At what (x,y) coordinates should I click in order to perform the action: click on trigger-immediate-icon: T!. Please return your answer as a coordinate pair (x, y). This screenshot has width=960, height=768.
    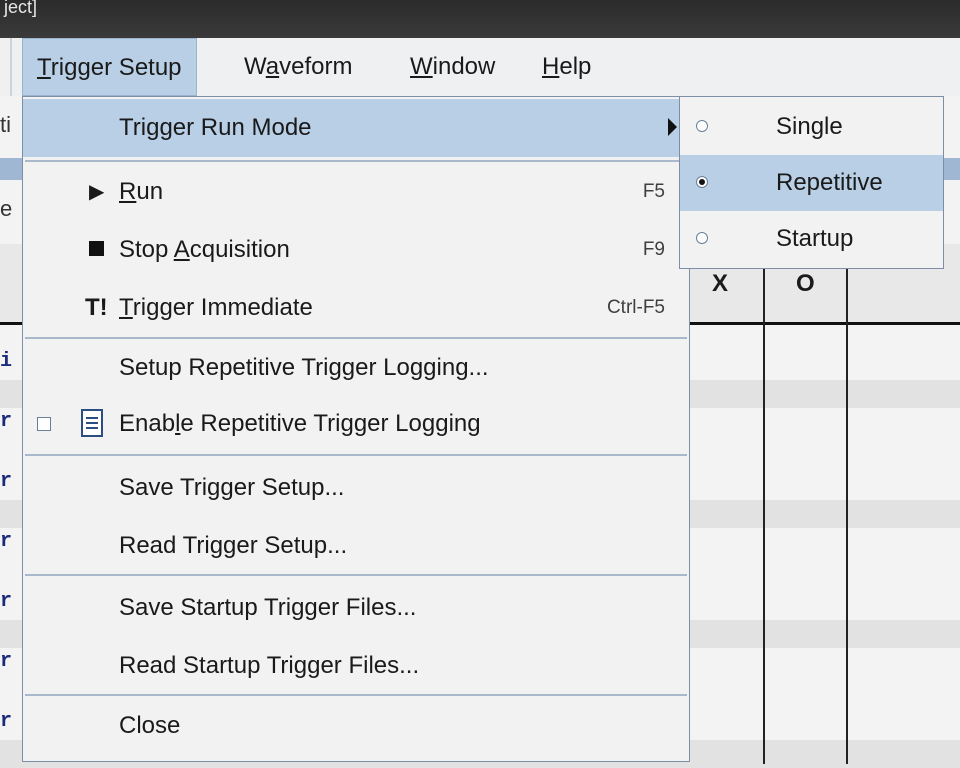
    Looking at the image, I should click on (96, 307).